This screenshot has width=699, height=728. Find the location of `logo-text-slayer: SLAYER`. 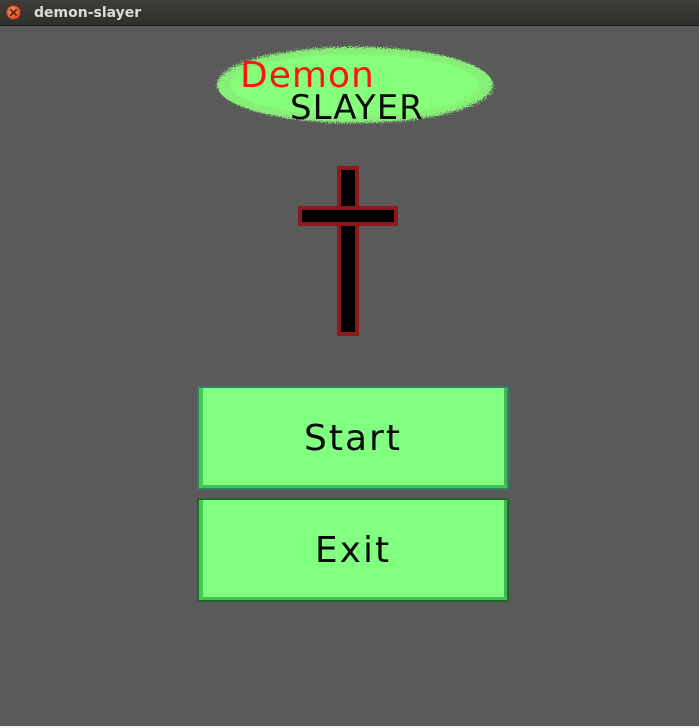

logo-text-slayer: SLAYER is located at coordinates (357, 108).